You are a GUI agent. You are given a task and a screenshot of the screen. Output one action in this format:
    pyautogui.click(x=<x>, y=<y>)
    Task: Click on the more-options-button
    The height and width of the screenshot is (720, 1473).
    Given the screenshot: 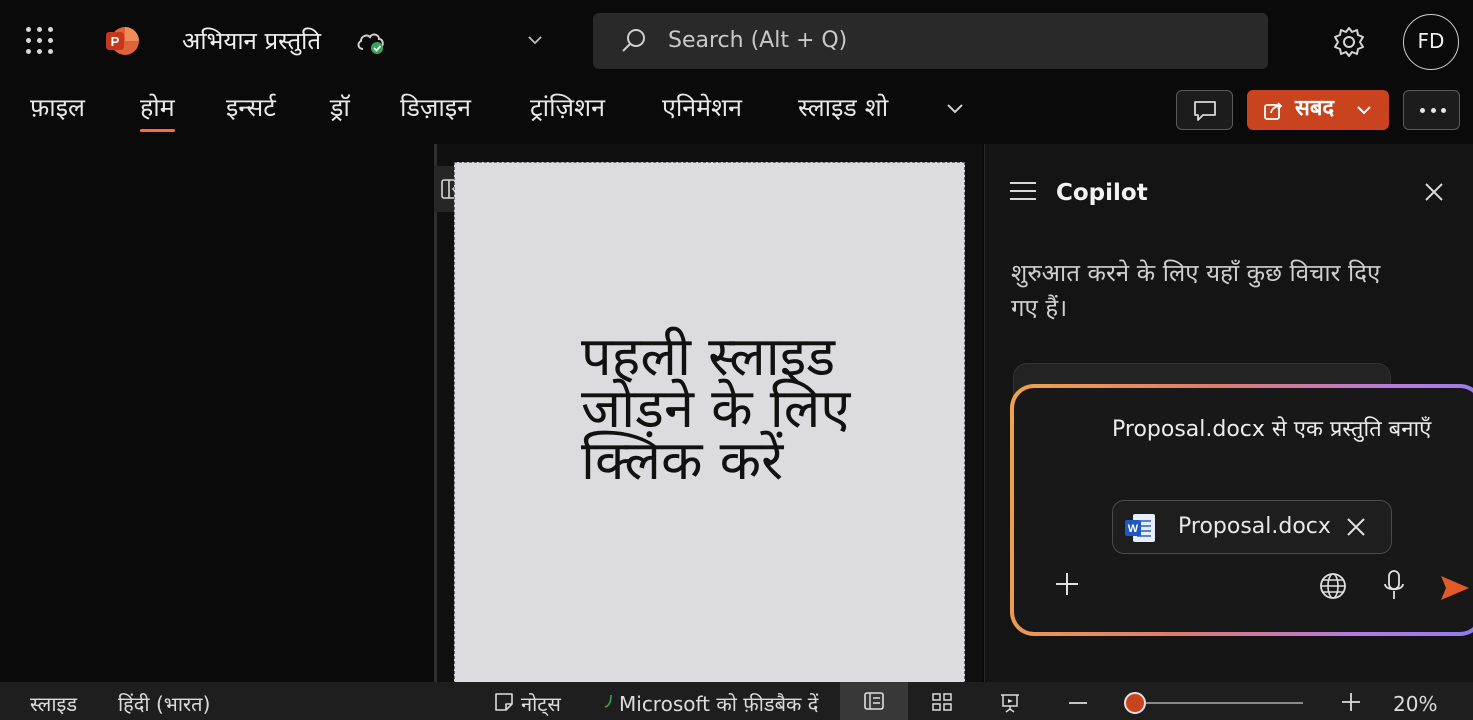 What is the action you would take?
    pyautogui.click(x=1431, y=110)
    